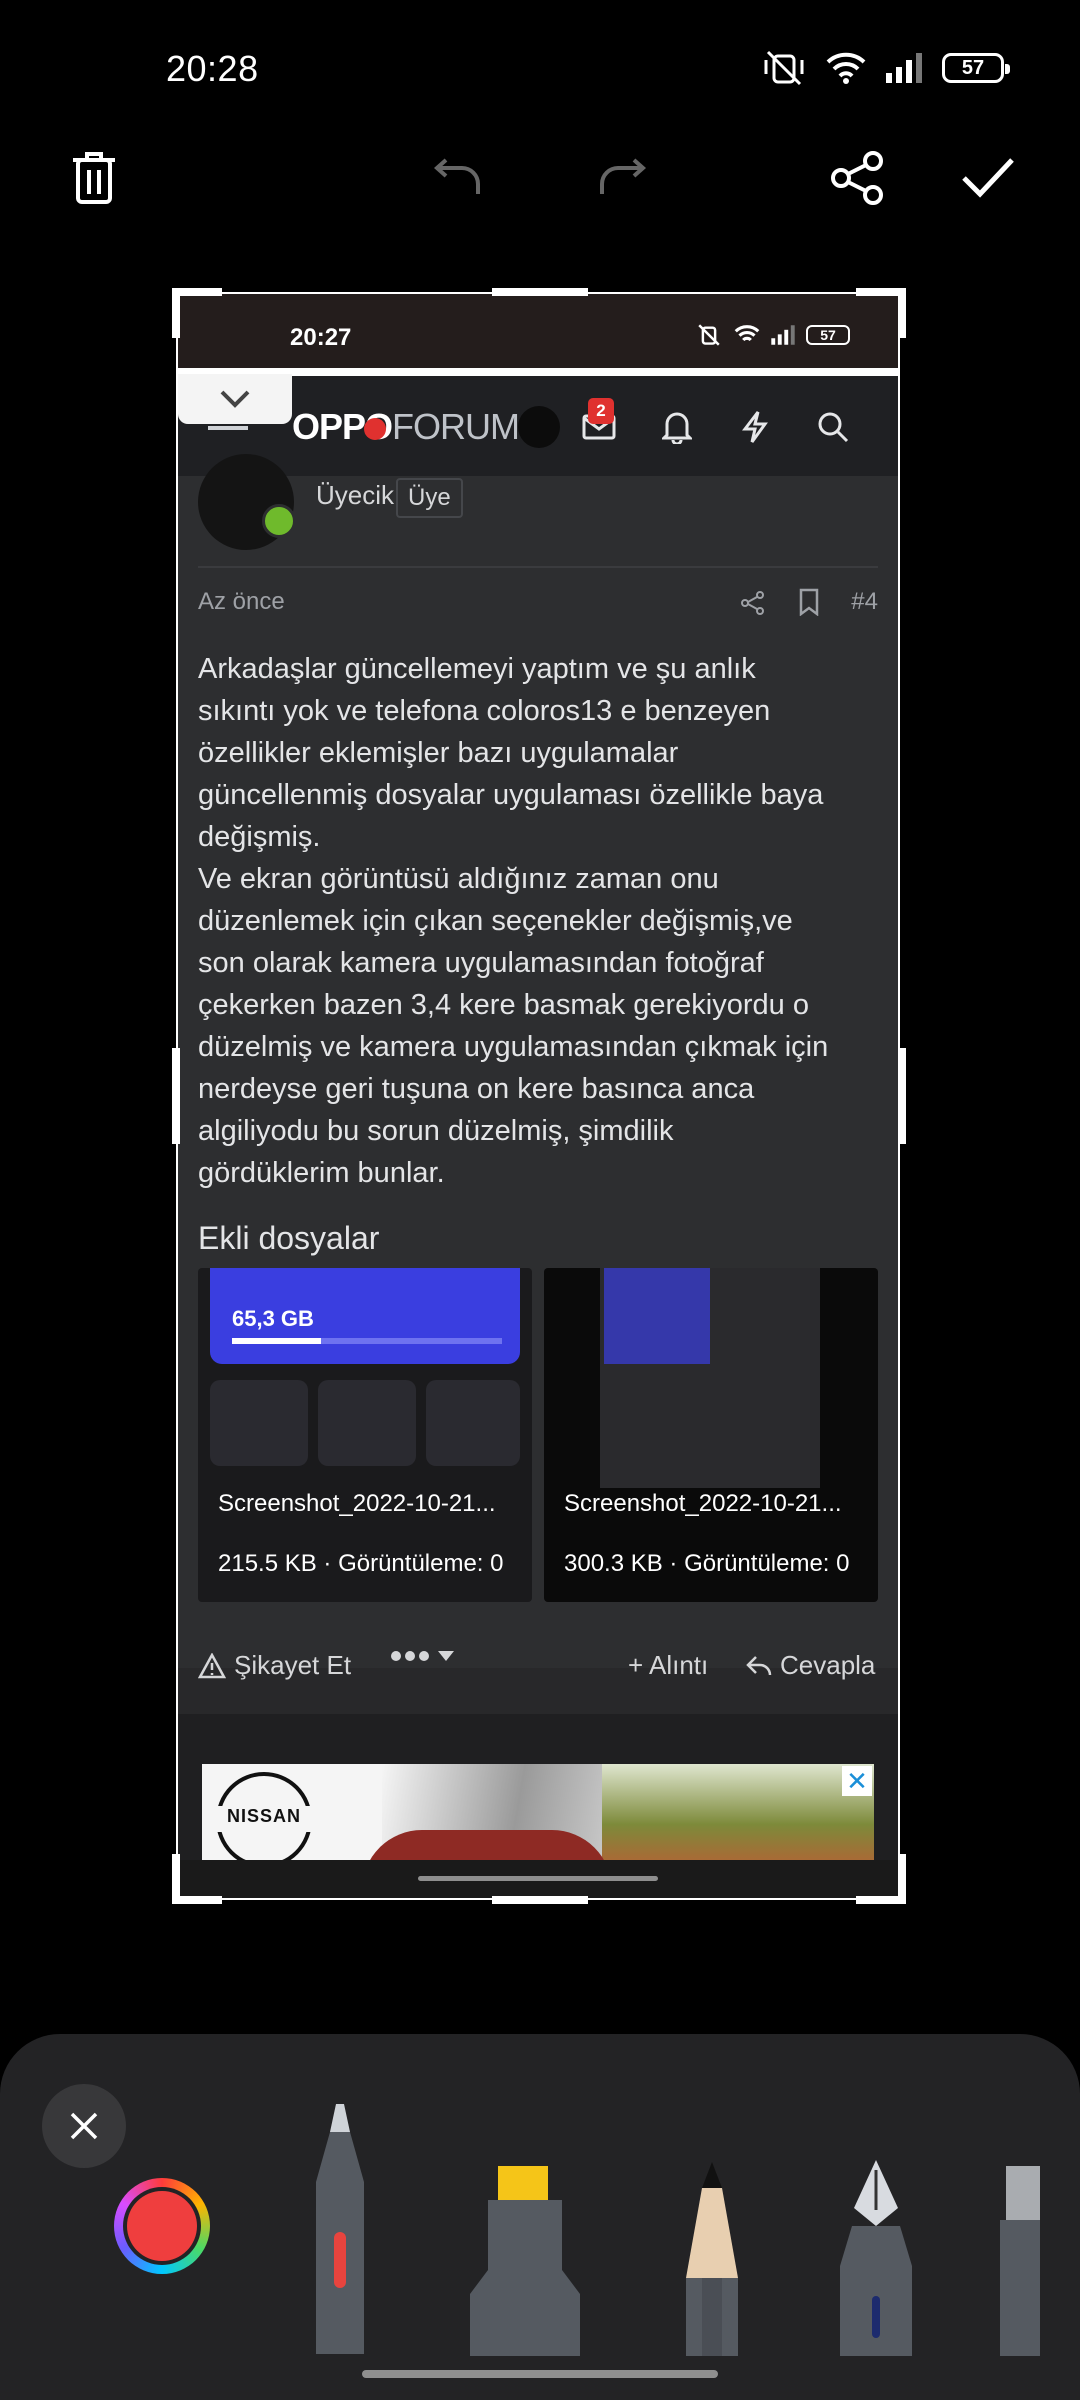 This screenshot has width=1080, height=2400. I want to click on crop-handle-right, so click(902, 1096).